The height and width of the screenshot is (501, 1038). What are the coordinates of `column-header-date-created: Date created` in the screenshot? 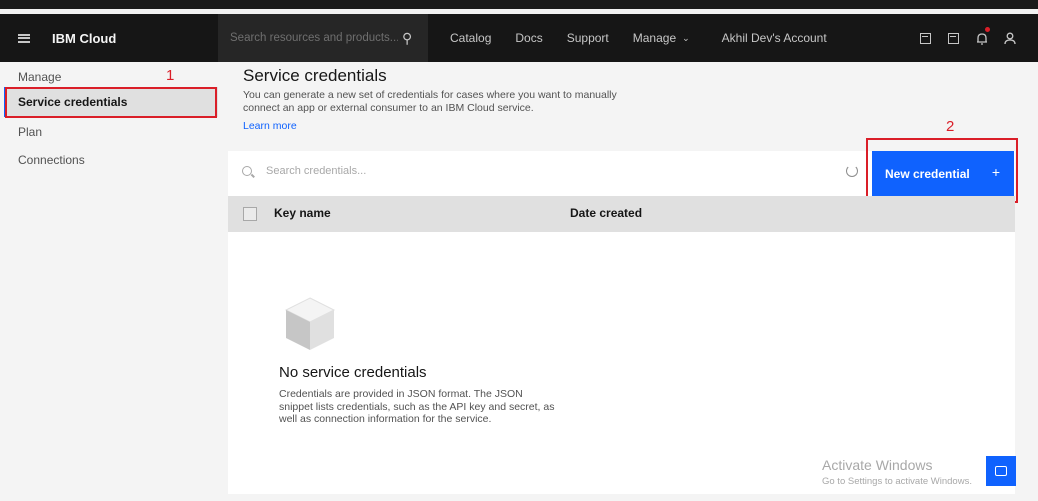 It's located at (606, 213).